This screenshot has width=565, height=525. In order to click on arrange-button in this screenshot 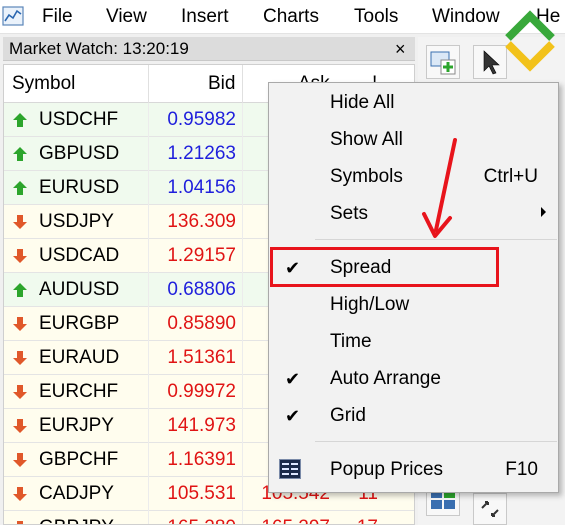, I will do `click(490, 509)`.